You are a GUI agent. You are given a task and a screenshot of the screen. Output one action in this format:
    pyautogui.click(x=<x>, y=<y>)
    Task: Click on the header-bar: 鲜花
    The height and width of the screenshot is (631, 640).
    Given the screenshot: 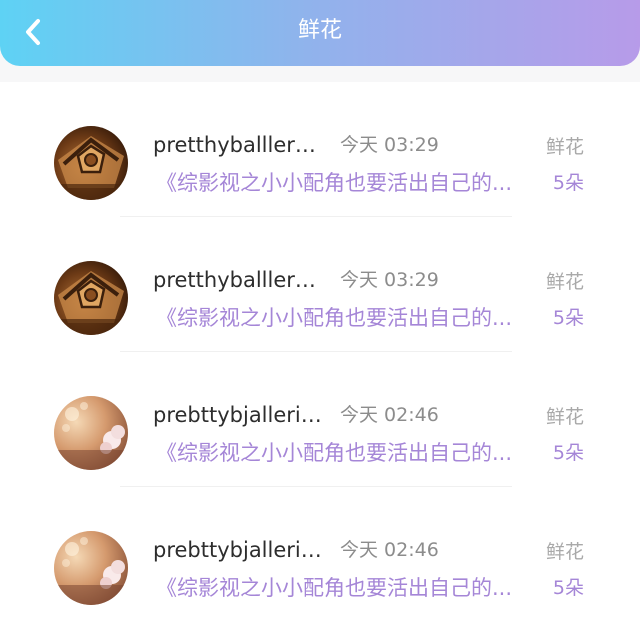 What is the action you would take?
    pyautogui.click(x=320, y=33)
    